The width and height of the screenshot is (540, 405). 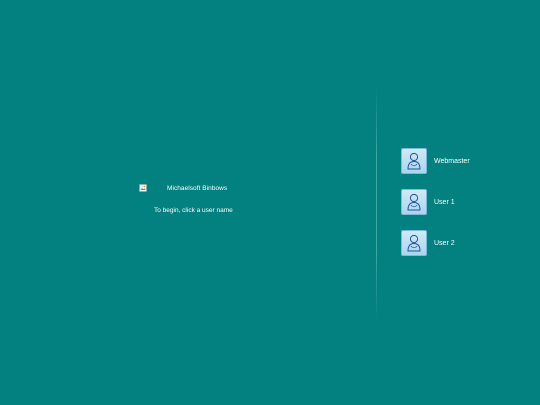 What do you see at coordinates (466, 243) in the screenshot?
I see `user-item-user-2: User 2` at bounding box center [466, 243].